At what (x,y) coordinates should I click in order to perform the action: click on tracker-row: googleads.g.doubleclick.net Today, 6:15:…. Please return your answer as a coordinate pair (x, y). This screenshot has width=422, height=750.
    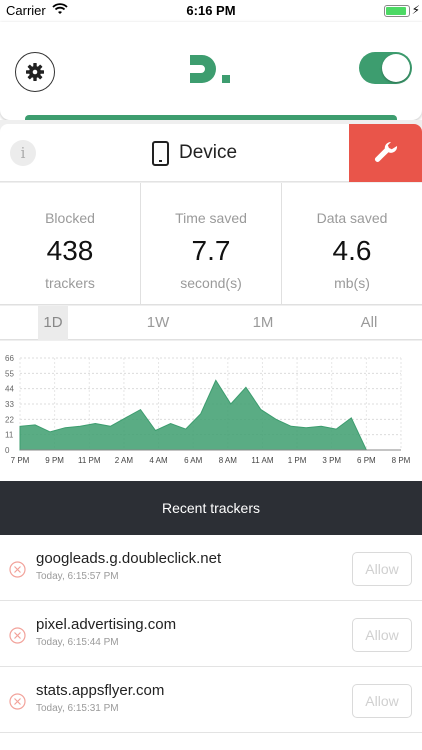
    Looking at the image, I should click on (211, 568).